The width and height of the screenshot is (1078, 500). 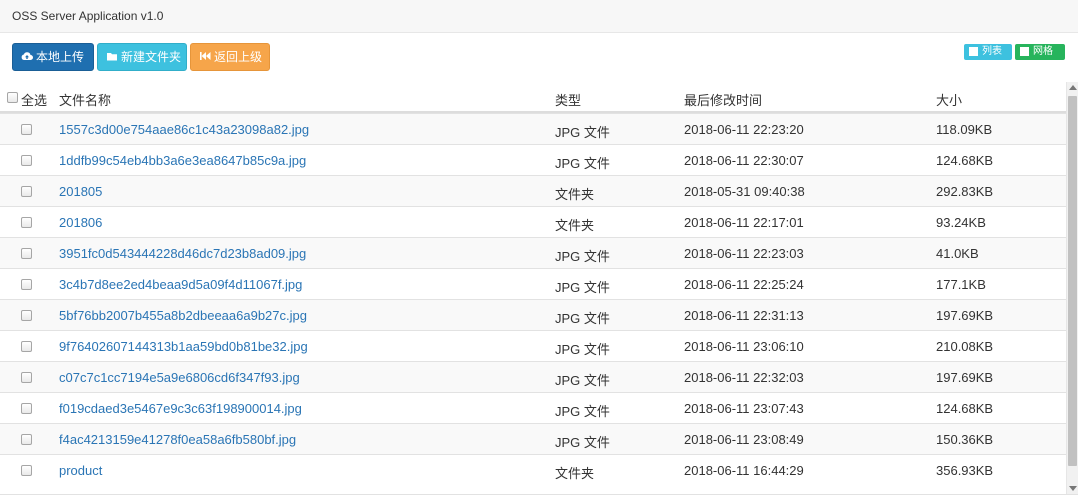 What do you see at coordinates (1043, 51) in the screenshot?
I see `grid-view-label: 网格` at bounding box center [1043, 51].